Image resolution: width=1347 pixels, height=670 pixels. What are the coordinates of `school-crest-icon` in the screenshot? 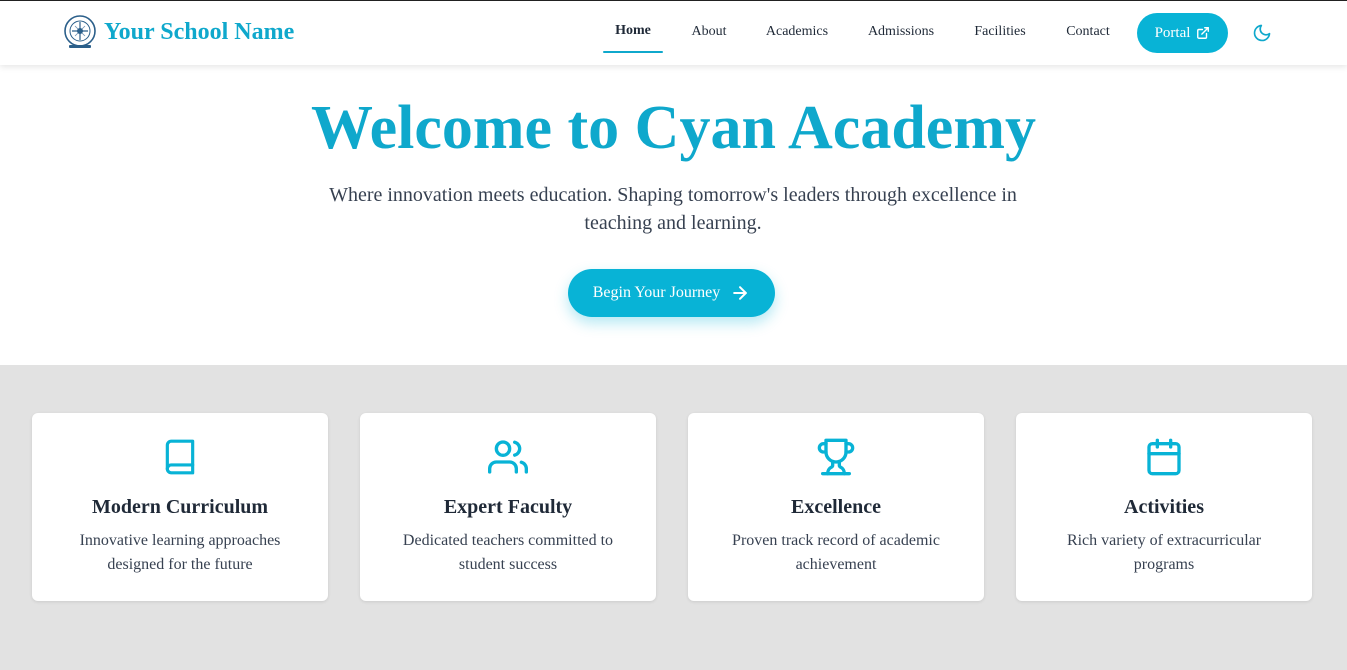 It's located at (80, 31).